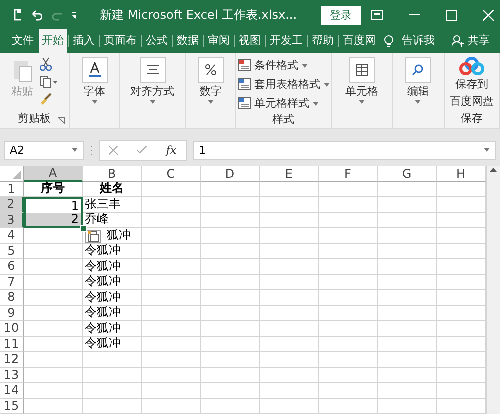 Image resolution: width=500 pixels, height=418 pixels. What do you see at coordinates (359, 41) in the screenshot?
I see `ribbon-tab: 百度网` at bounding box center [359, 41].